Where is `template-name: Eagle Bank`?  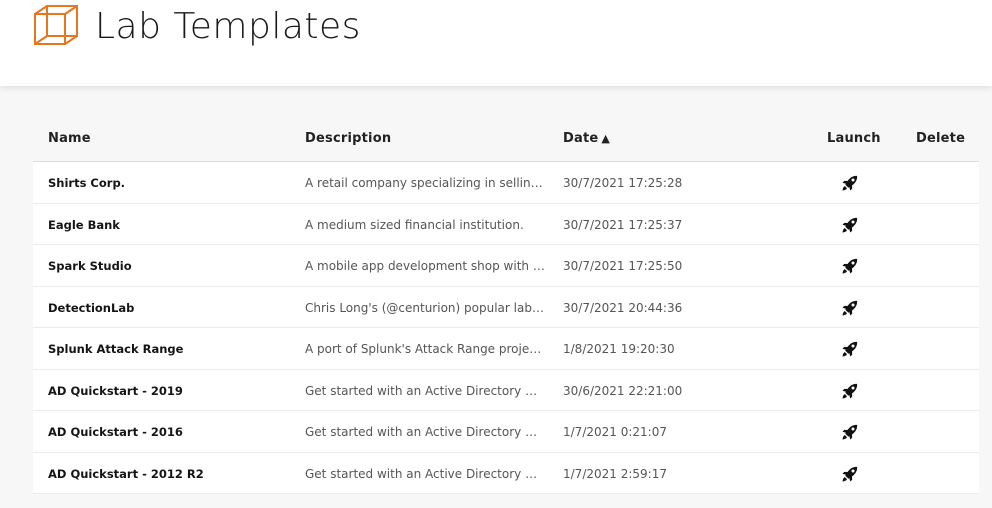 template-name: Eagle Bank is located at coordinates (84, 225).